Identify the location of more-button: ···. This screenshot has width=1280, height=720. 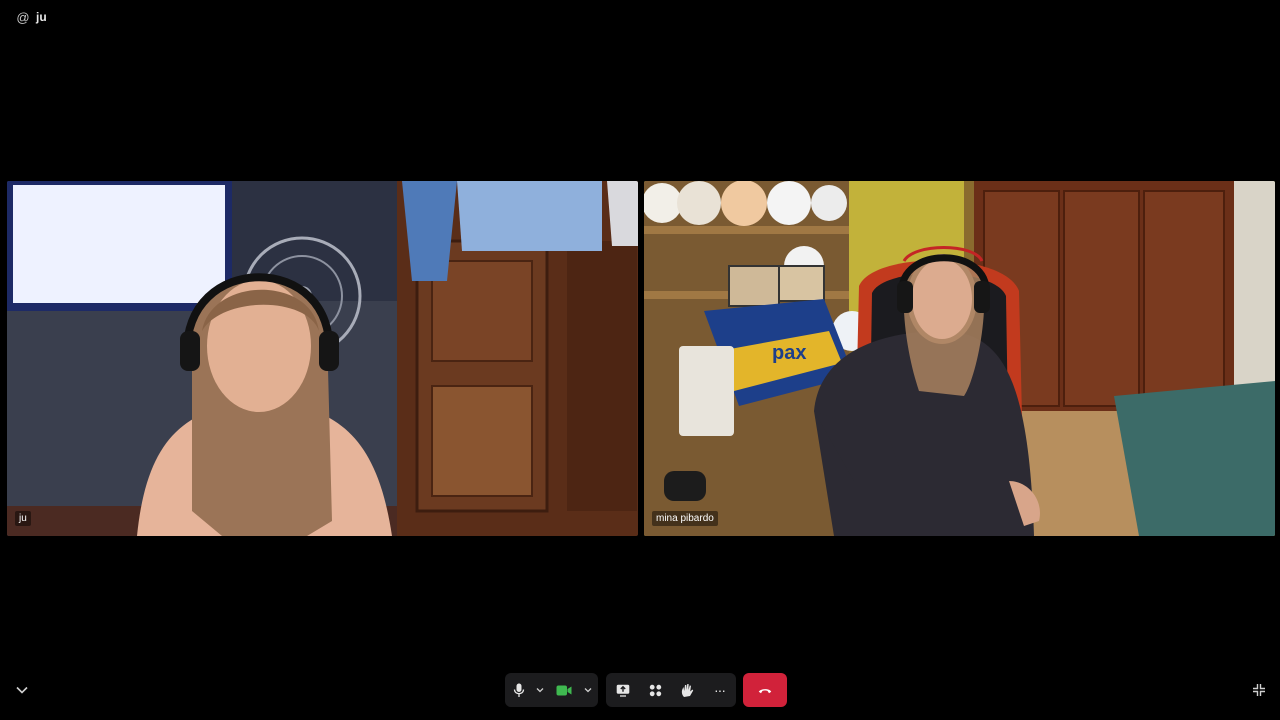
(719, 690).